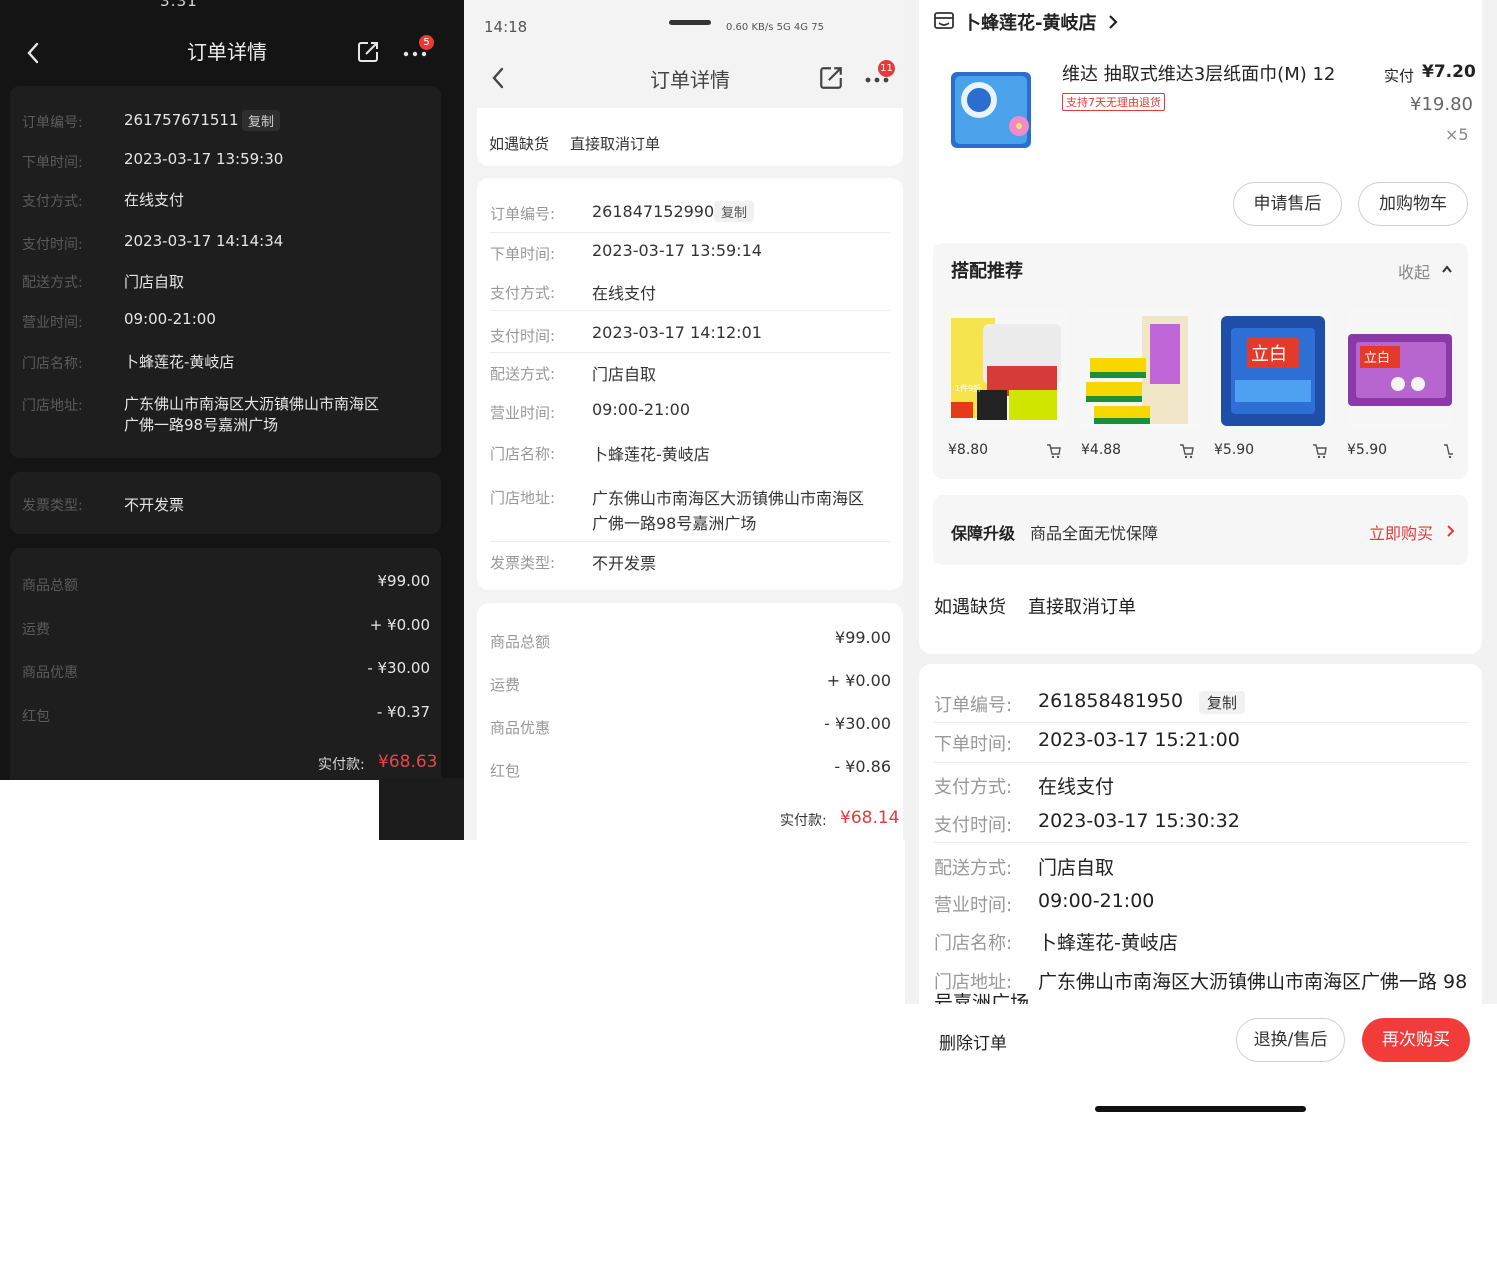 The image size is (1497, 1280). What do you see at coordinates (886, 68) in the screenshot?
I see `notification-badge: 11` at bounding box center [886, 68].